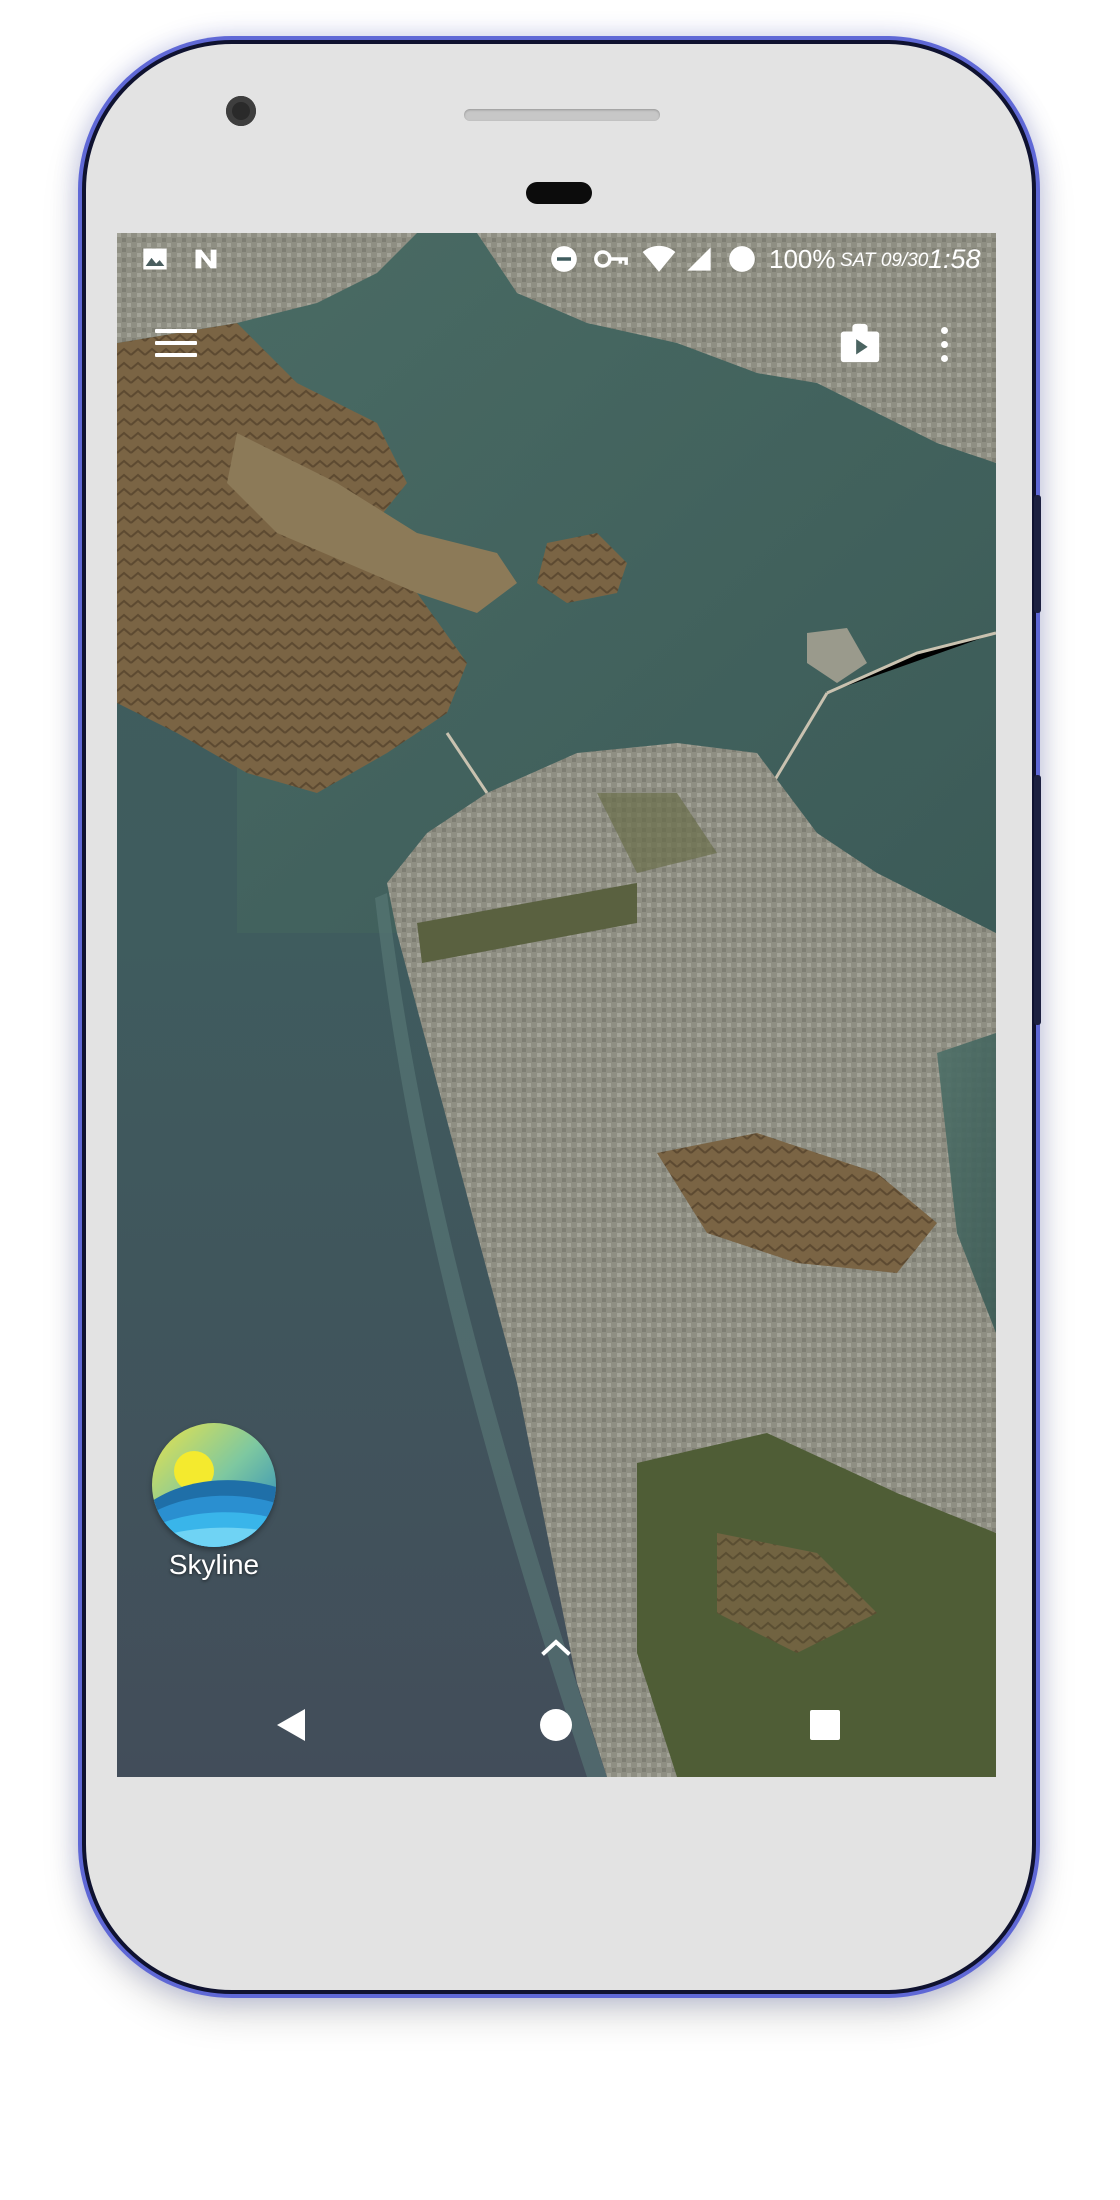 Image resolution: width=1120 pixels, height=2200 pixels. What do you see at coordinates (214, 1485) in the screenshot?
I see `skyline-app-icon` at bounding box center [214, 1485].